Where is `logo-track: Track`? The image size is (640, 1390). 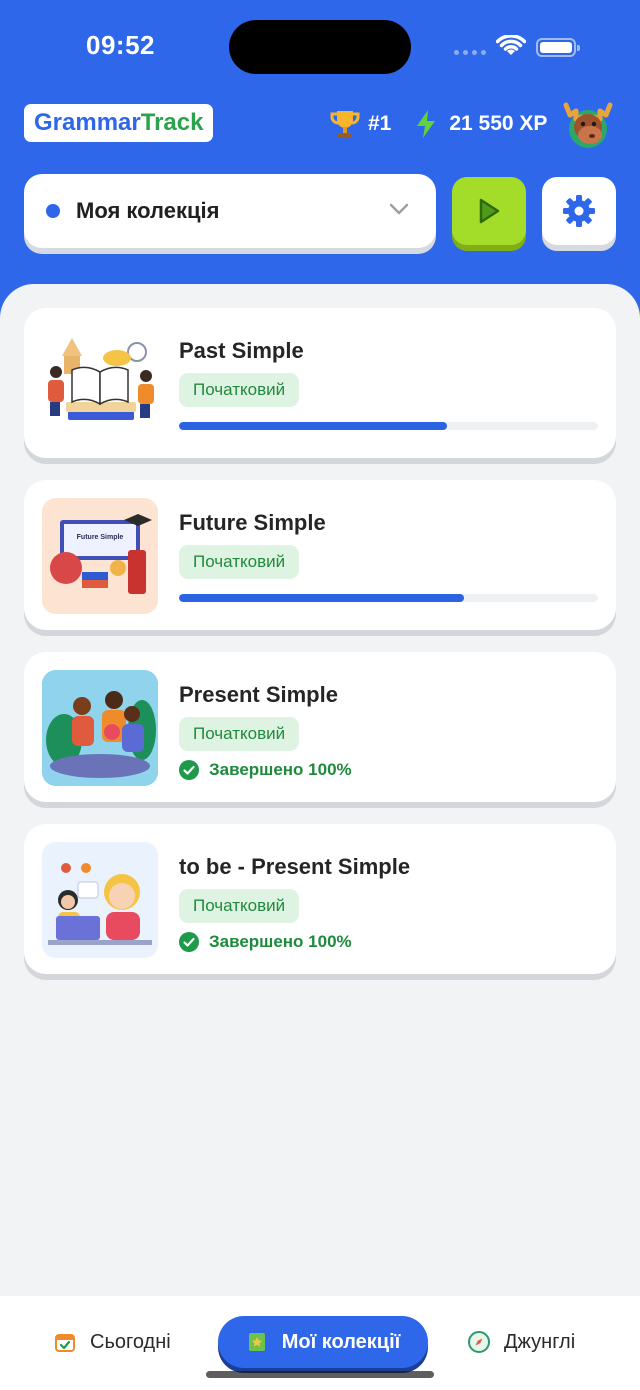
logo-track: Track is located at coordinates (172, 122).